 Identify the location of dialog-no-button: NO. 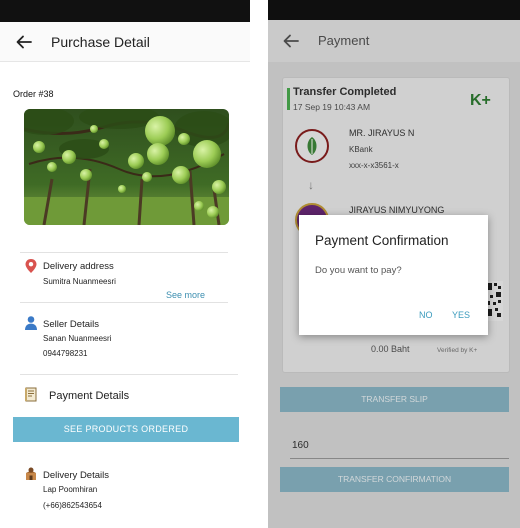
(426, 315).